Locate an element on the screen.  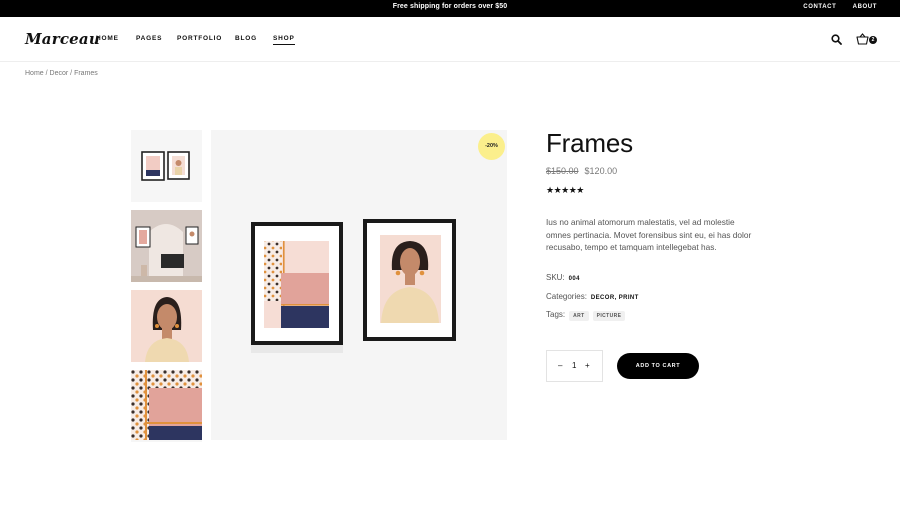
search-icon is located at coordinates (836, 39).